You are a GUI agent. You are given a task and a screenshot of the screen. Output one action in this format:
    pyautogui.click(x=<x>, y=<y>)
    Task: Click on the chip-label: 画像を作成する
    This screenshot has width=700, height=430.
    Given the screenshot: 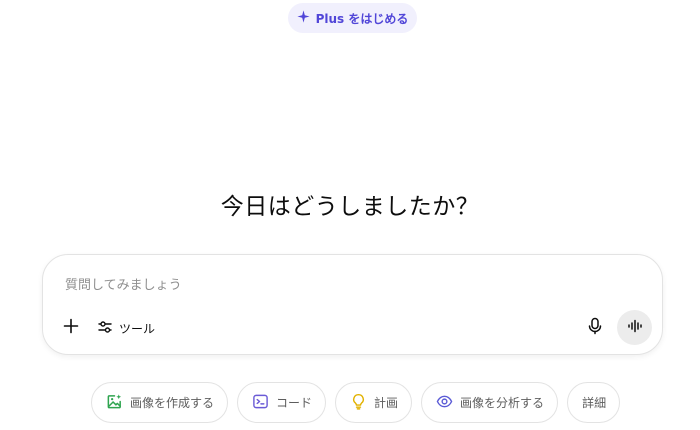 What is the action you would take?
    pyautogui.click(x=172, y=403)
    